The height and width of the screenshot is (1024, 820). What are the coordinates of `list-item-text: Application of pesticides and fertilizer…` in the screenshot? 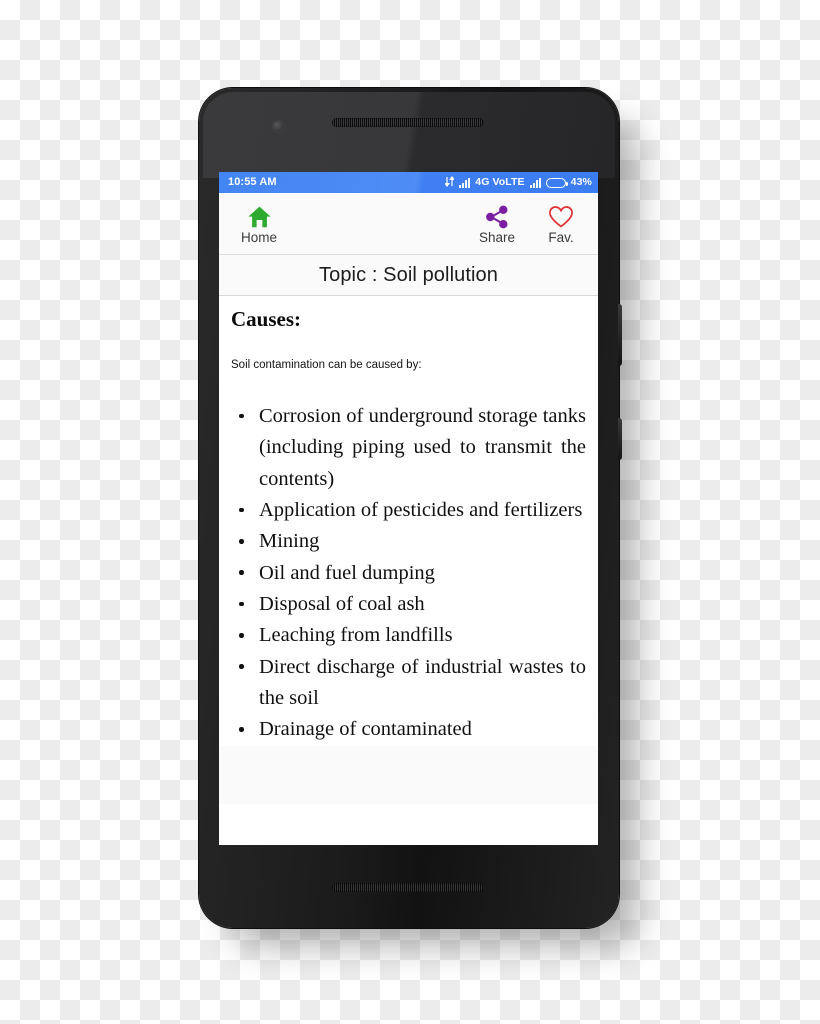 It's located at (421, 509).